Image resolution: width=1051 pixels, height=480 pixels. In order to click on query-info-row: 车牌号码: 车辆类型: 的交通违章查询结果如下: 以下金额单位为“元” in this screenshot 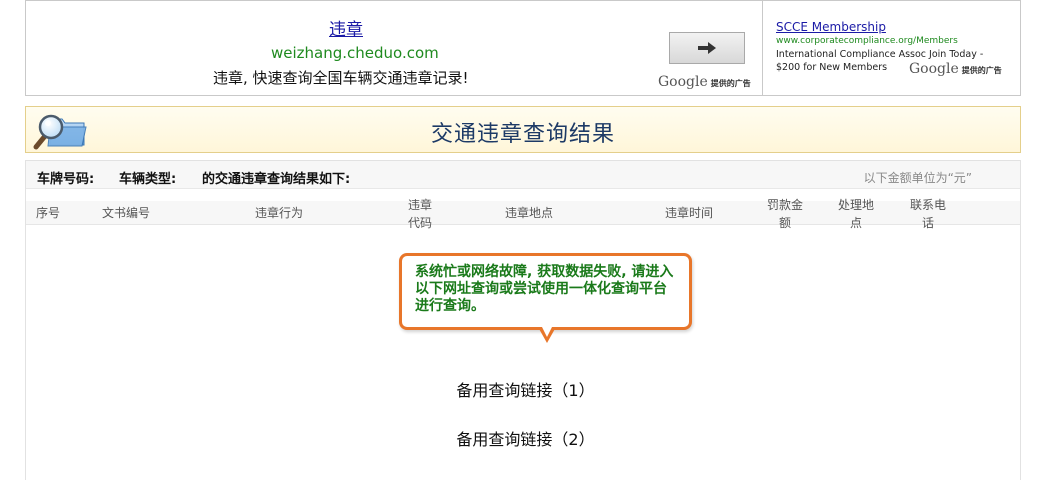, I will do `click(523, 175)`.